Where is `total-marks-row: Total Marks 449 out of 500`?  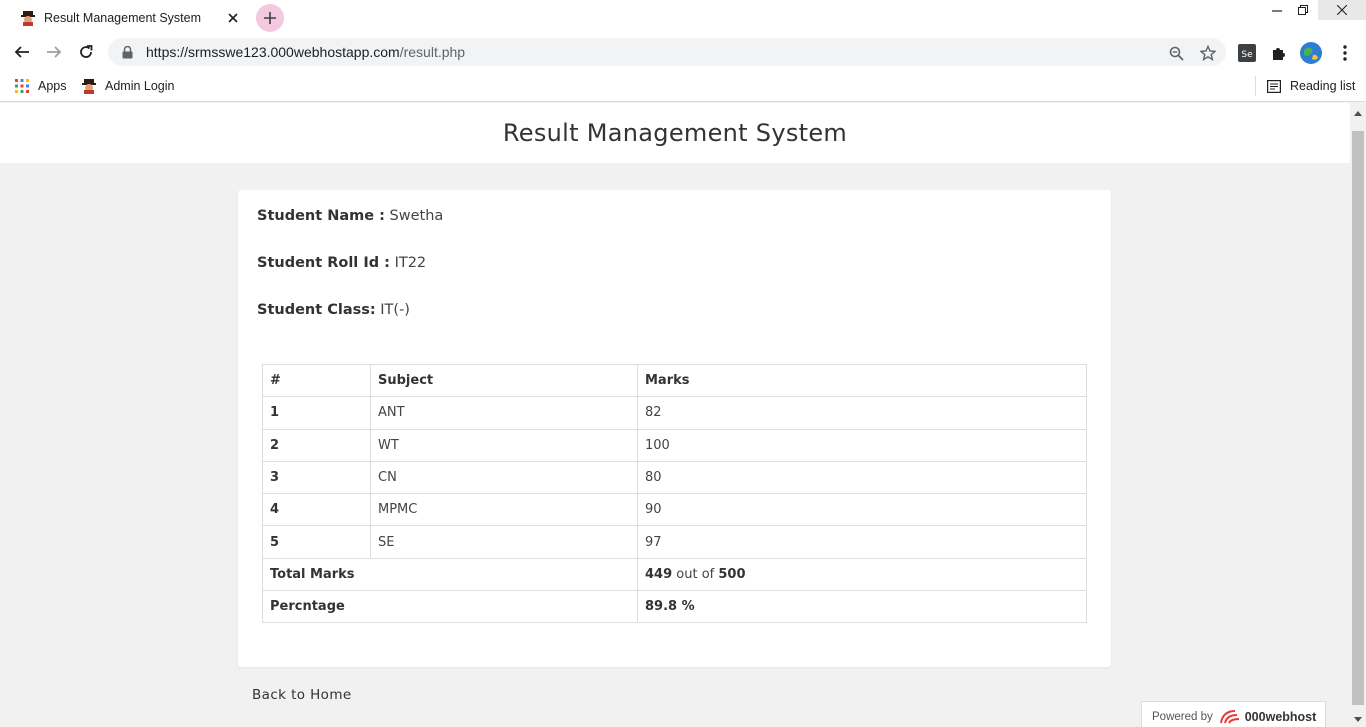
total-marks-row: Total Marks 449 out of 500 is located at coordinates (674, 574).